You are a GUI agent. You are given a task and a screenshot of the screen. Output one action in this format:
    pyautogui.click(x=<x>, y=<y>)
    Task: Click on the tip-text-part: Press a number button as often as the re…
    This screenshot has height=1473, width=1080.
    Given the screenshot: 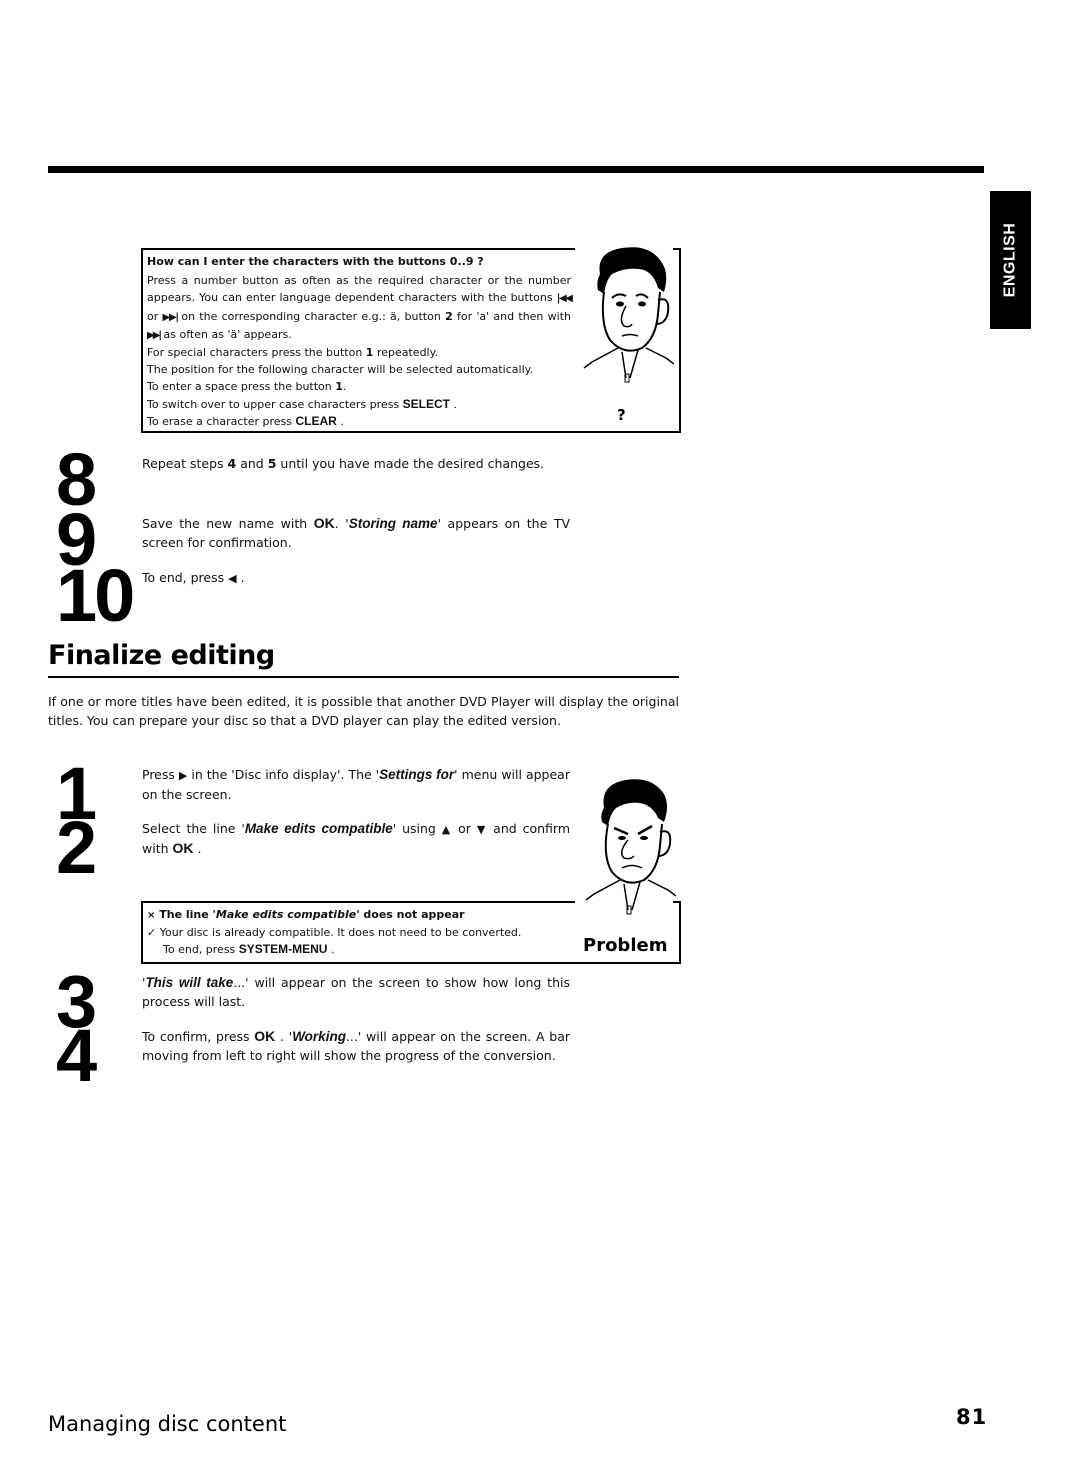 What is the action you would take?
    pyautogui.click(x=359, y=289)
    